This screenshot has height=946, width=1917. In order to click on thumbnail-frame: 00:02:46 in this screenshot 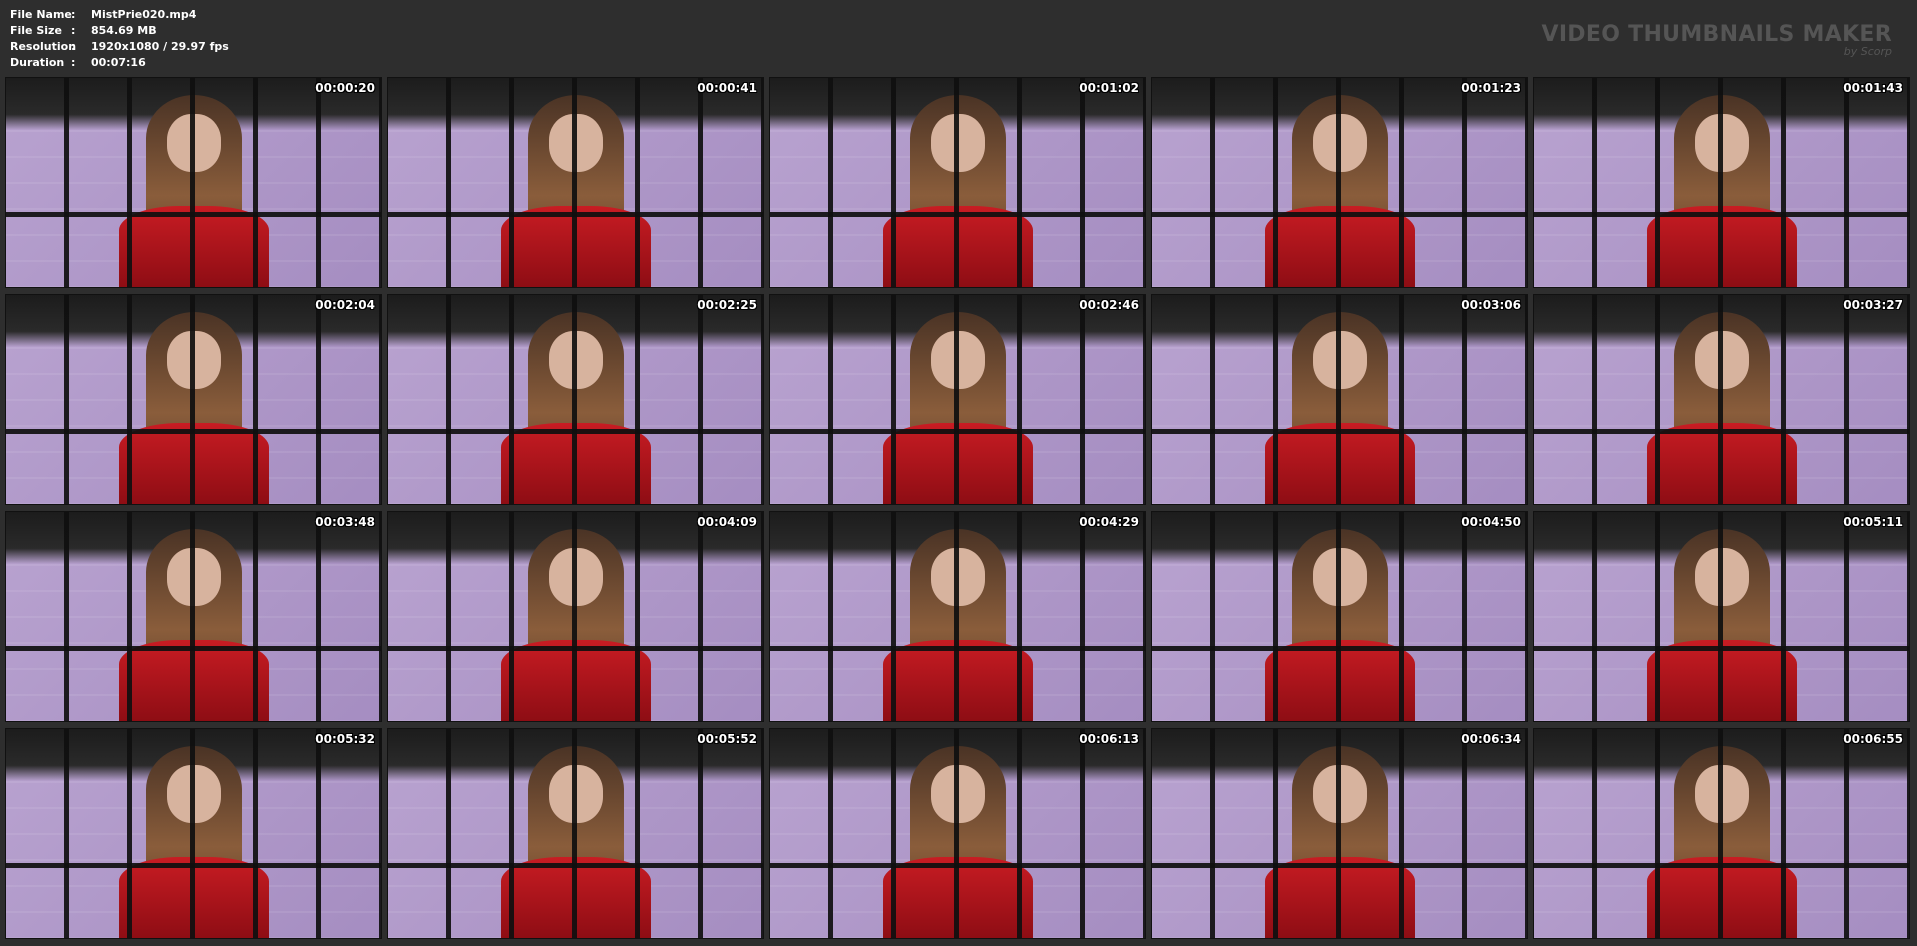, I will do `click(957, 399)`.